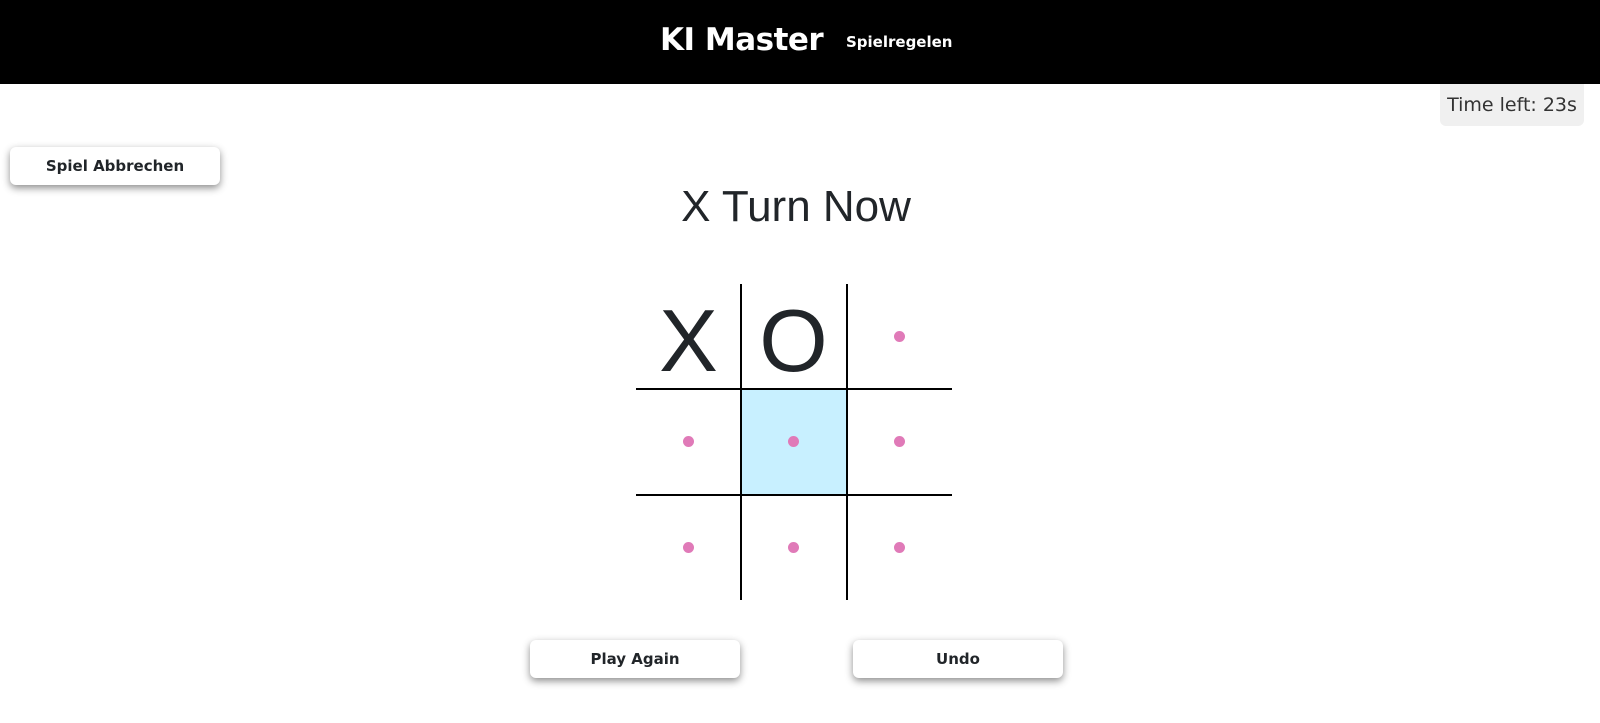 This screenshot has height=723, width=1600. I want to click on turn-indicator: X Turn Now, so click(796, 206).